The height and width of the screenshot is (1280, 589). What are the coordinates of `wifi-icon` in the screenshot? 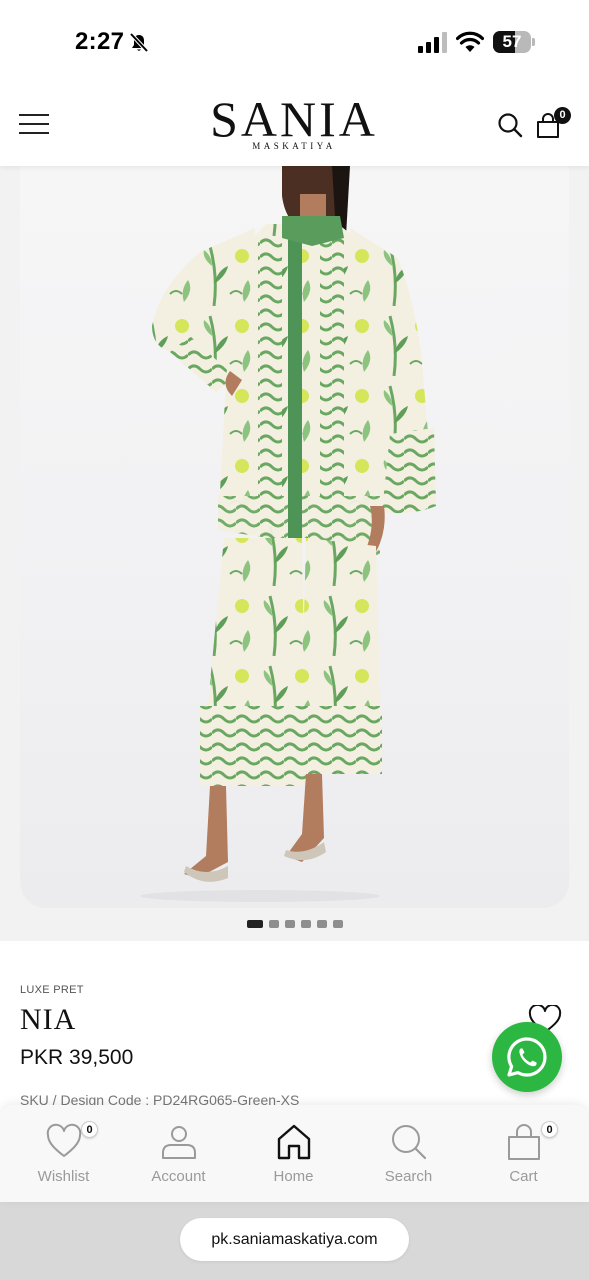 It's located at (470, 41).